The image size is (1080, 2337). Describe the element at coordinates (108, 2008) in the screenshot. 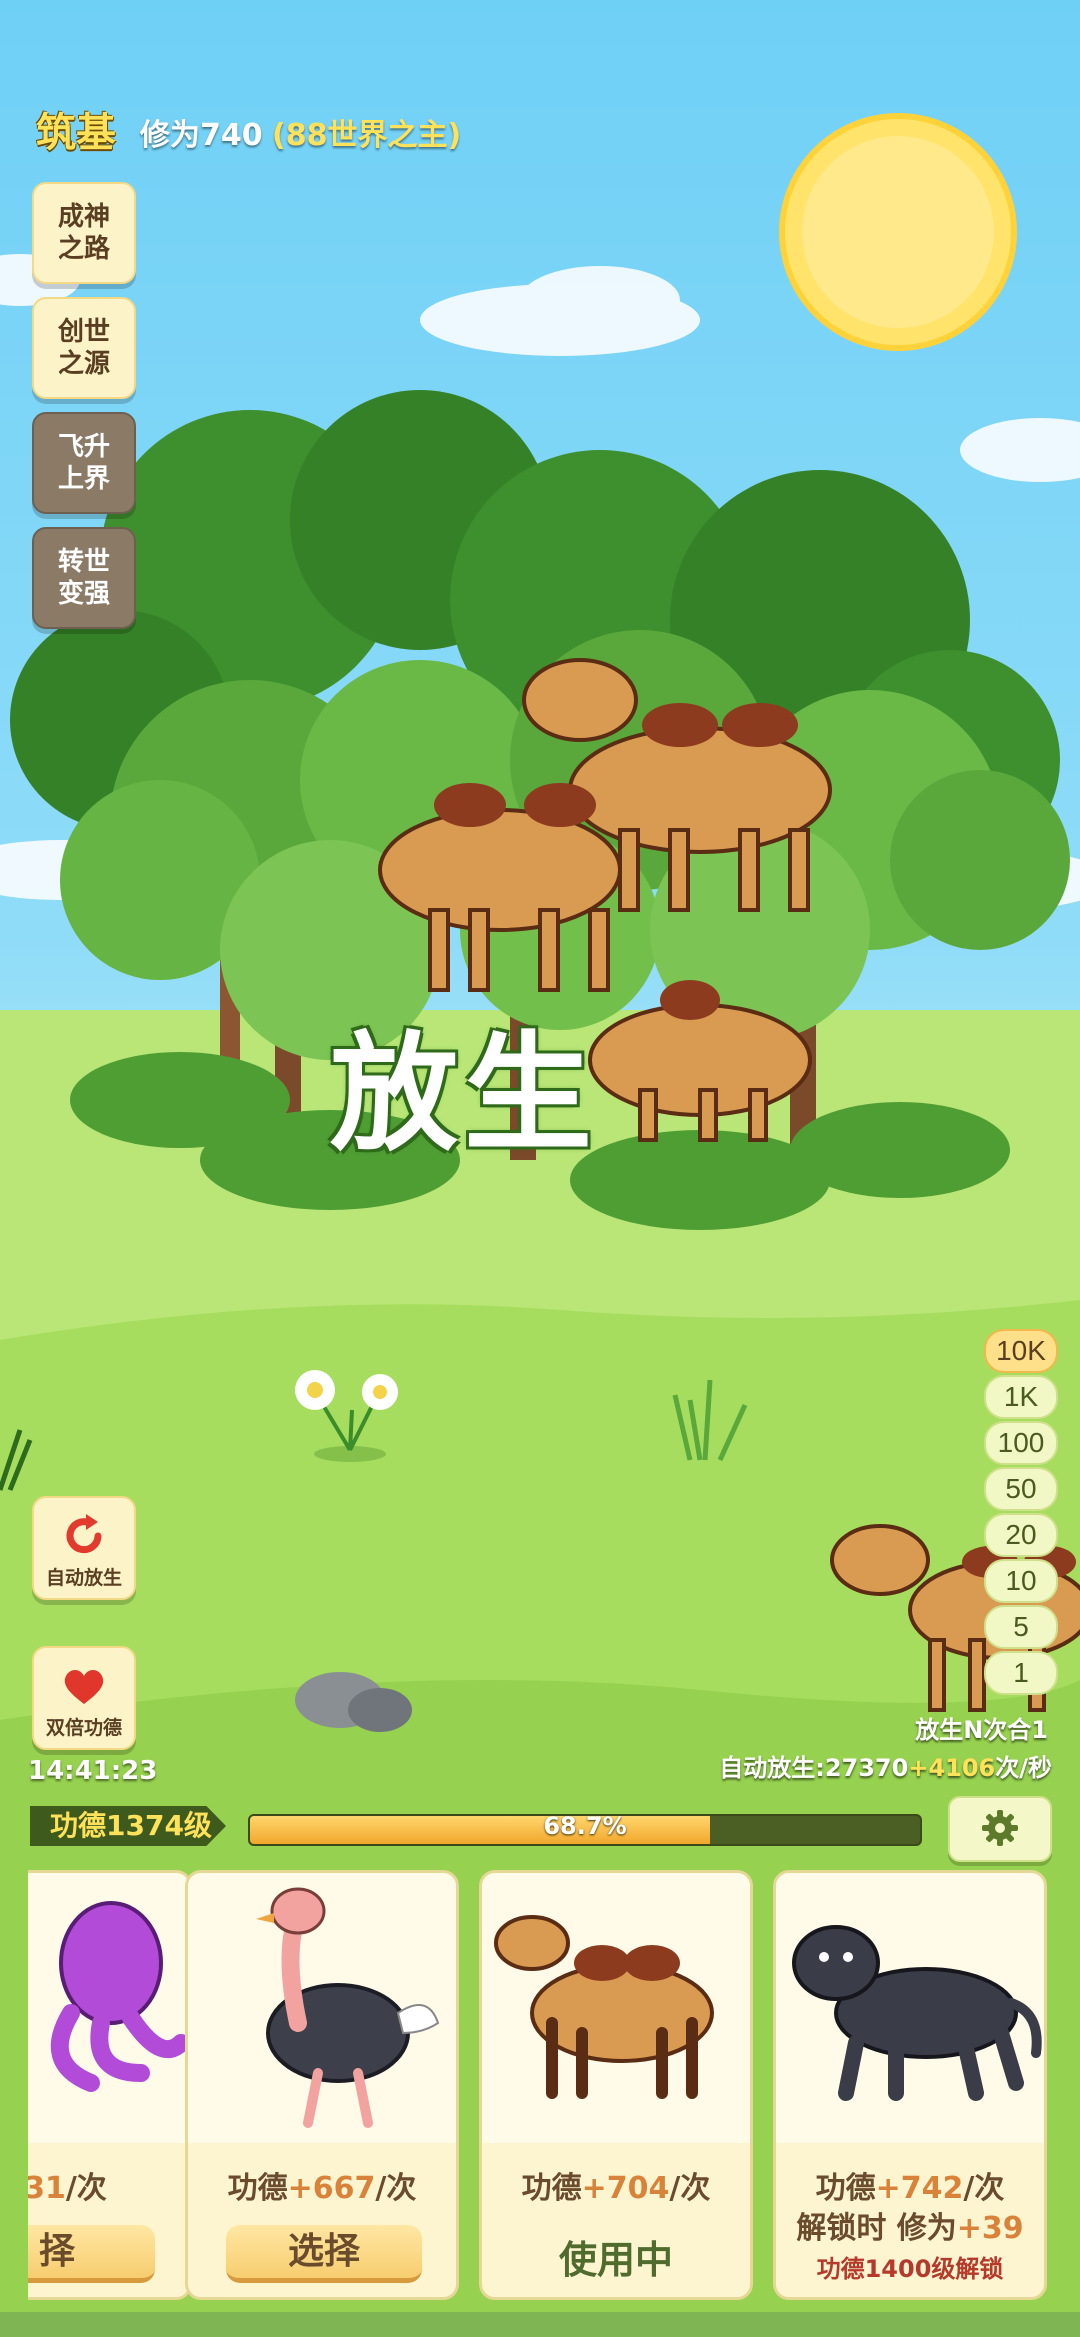

I see `octopus-image` at that location.